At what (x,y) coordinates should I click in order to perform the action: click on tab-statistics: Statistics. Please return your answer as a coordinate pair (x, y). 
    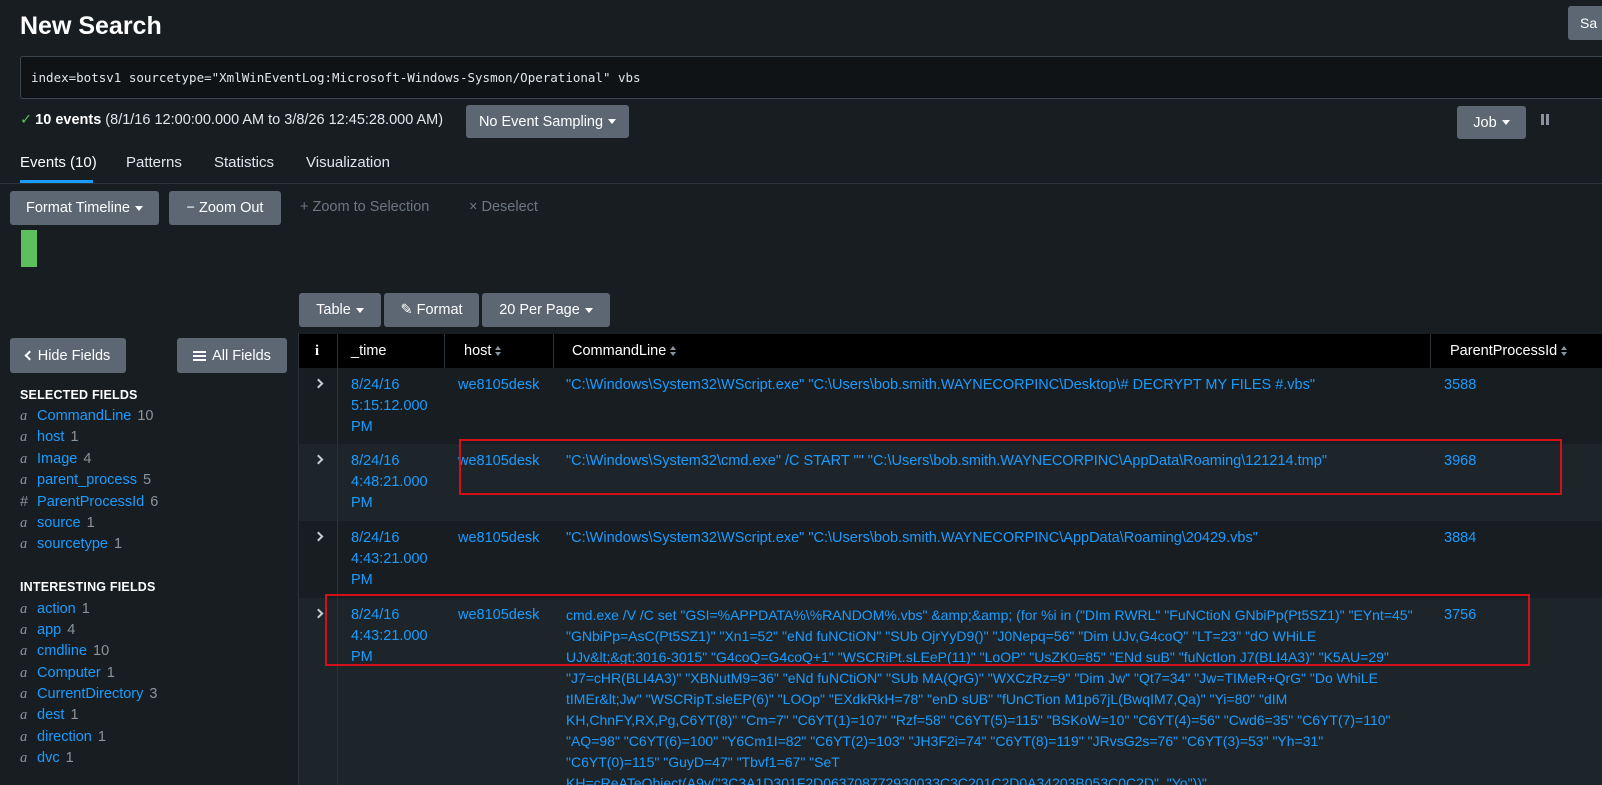
    Looking at the image, I should click on (244, 162).